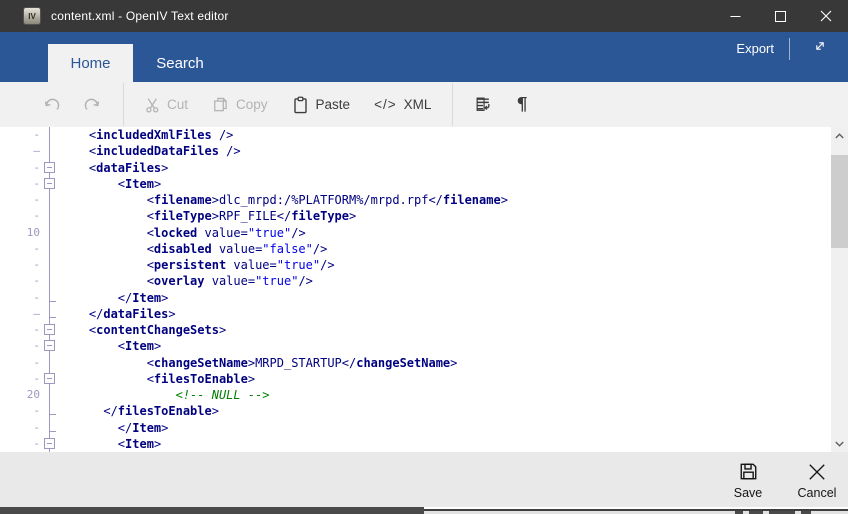  Describe the element at coordinates (415, 281) in the screenshot. I see `code-line: - <overlay value="true"/>` at that location.